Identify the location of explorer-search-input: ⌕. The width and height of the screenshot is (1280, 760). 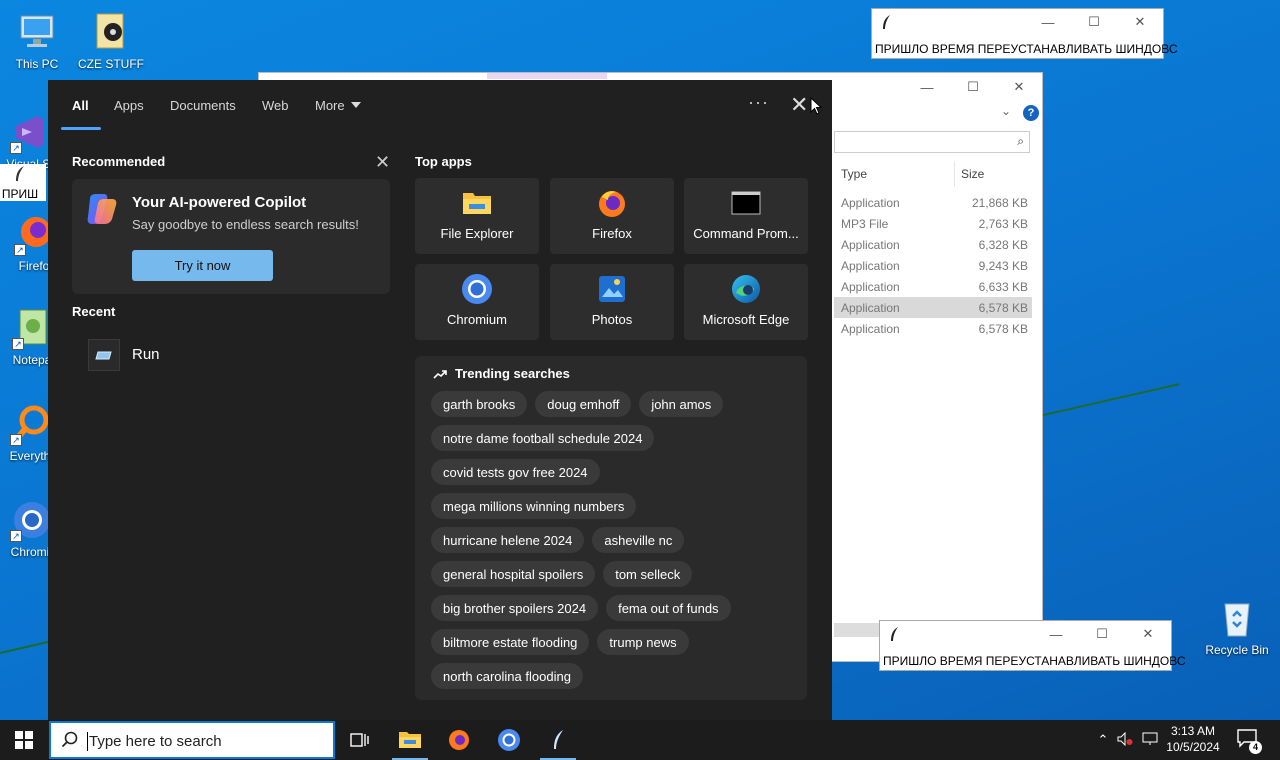
(932, 142).